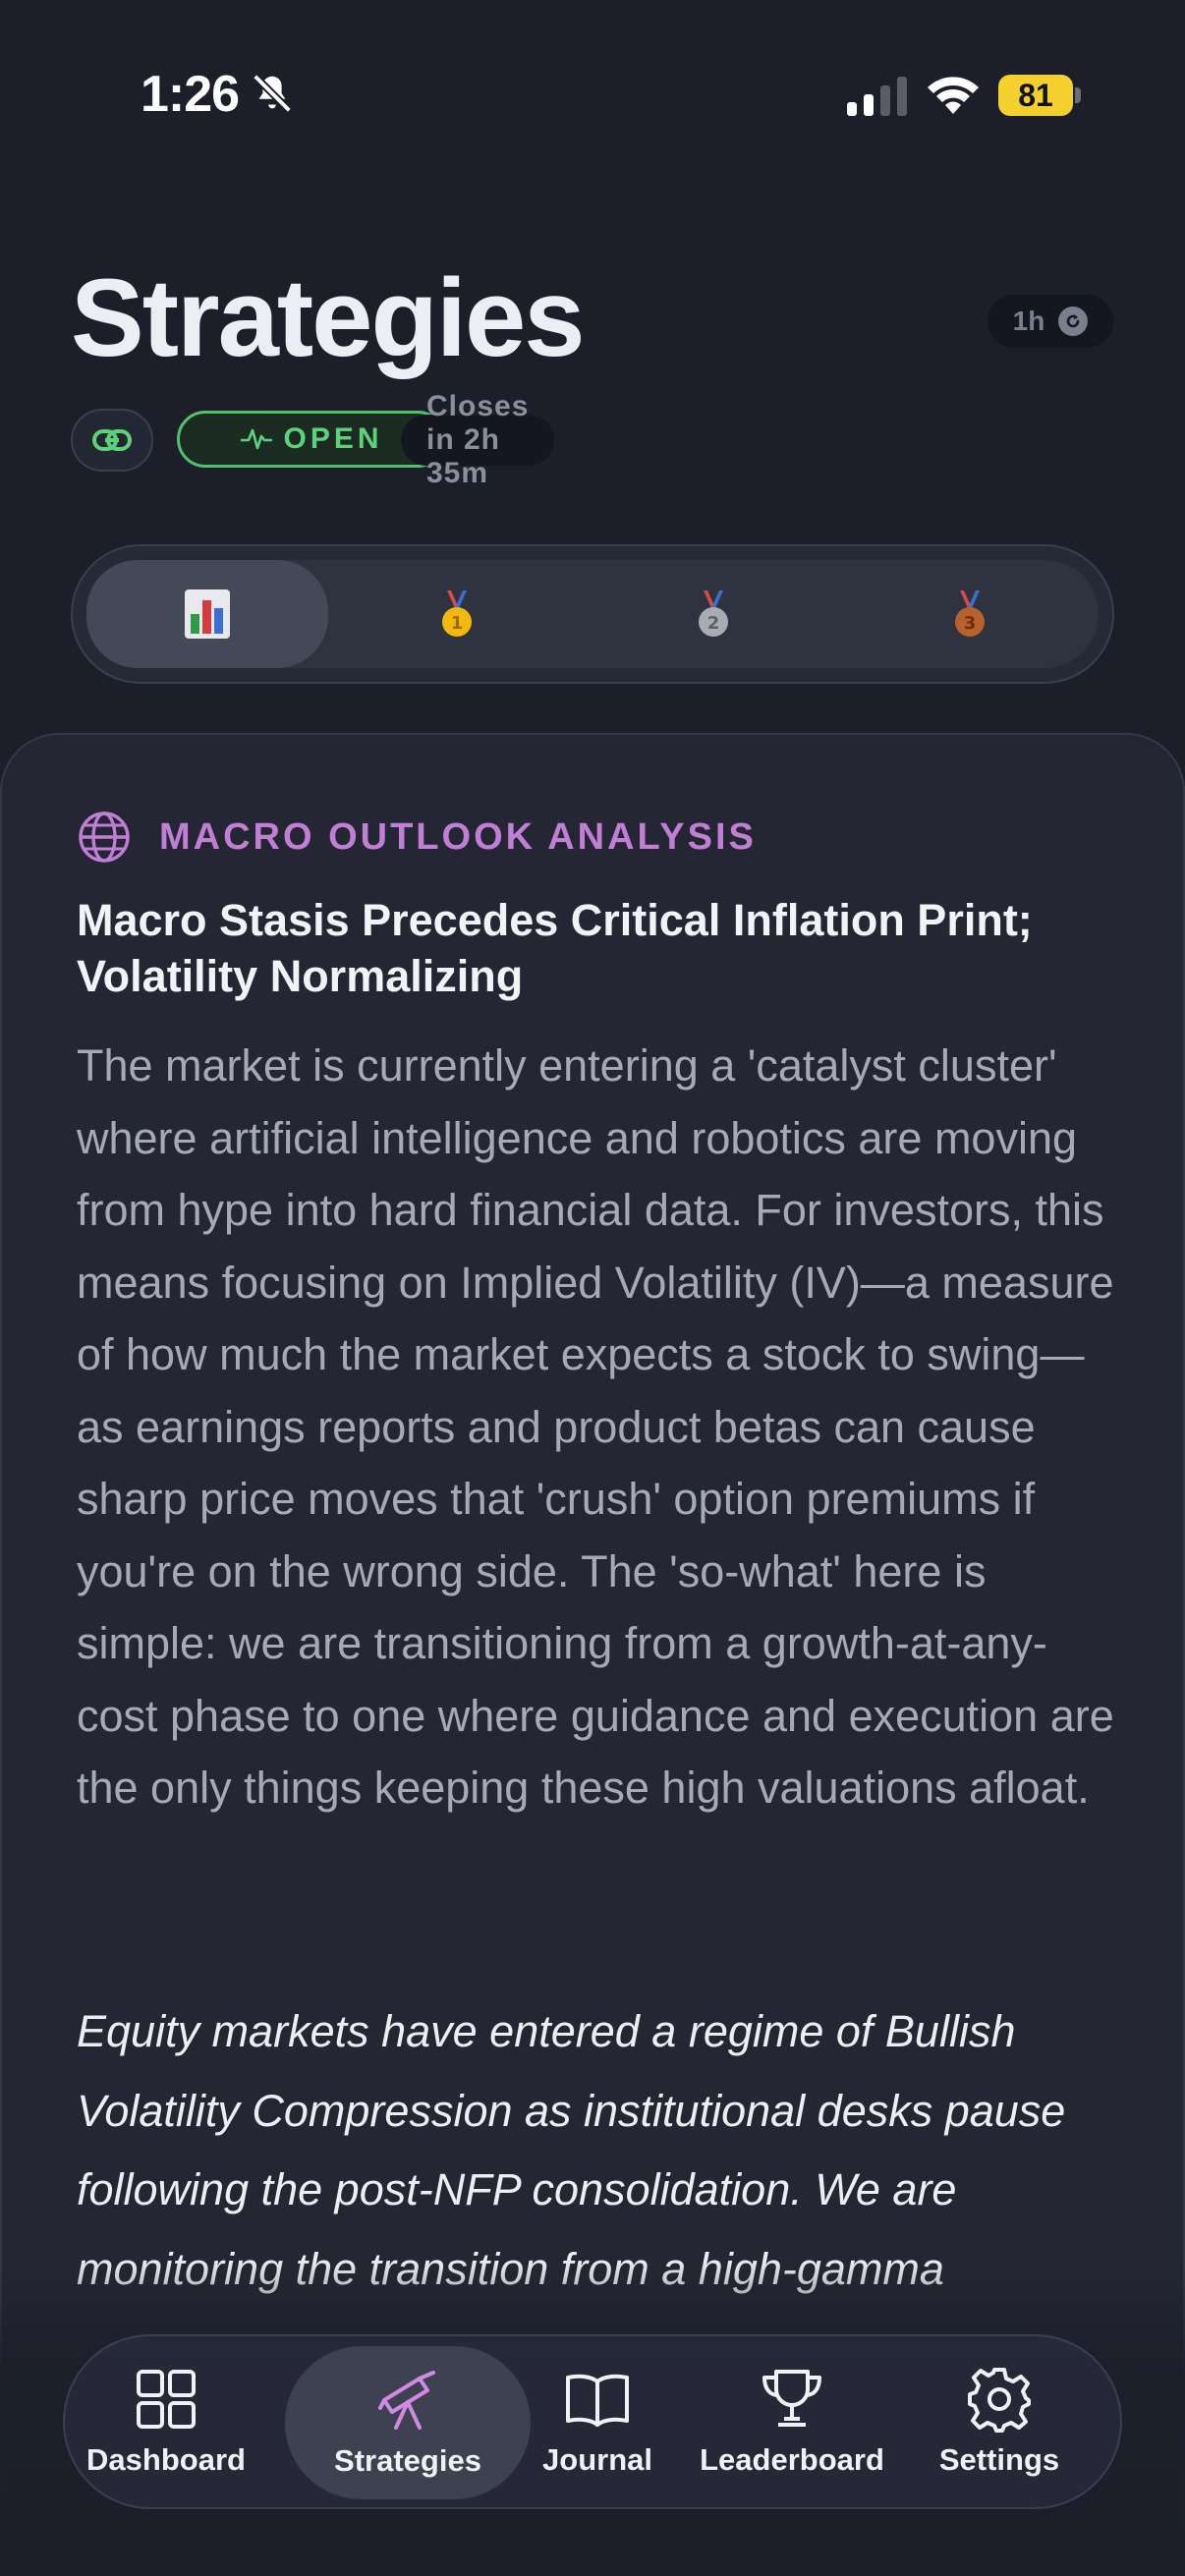 The image size is (1185, 2576). What do you see at coordinates (792, 2459) in the screenshot?
I see `tab-label-leaderboard: Leaderboard` at bounding box center [792, 2459].